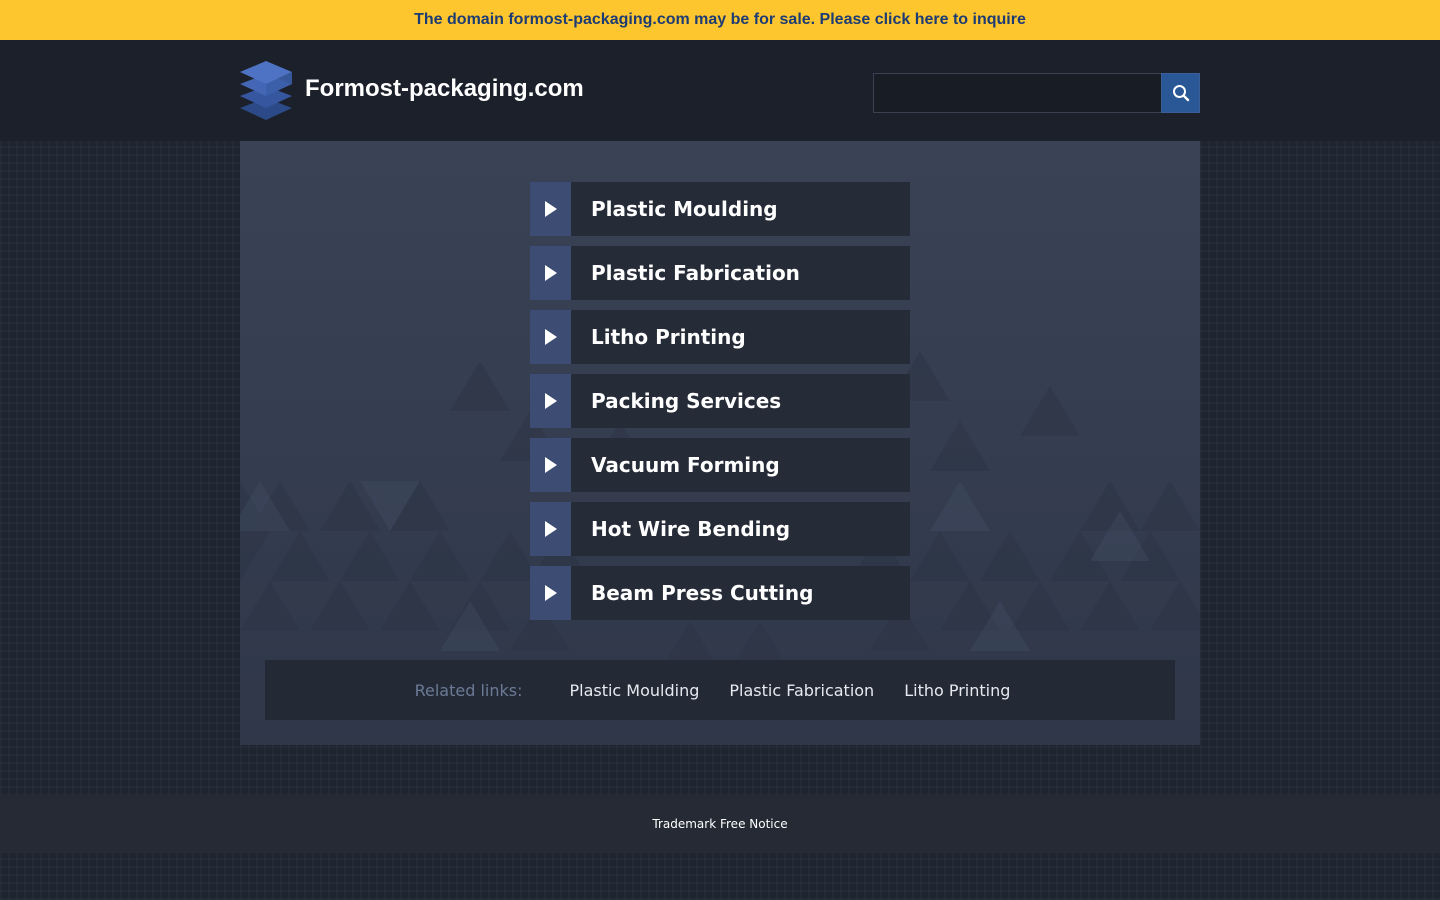 The image size is (1440, 900). Describe the element at coordinates (1017, 93) in the screenshot. I see `search-input` at that location.